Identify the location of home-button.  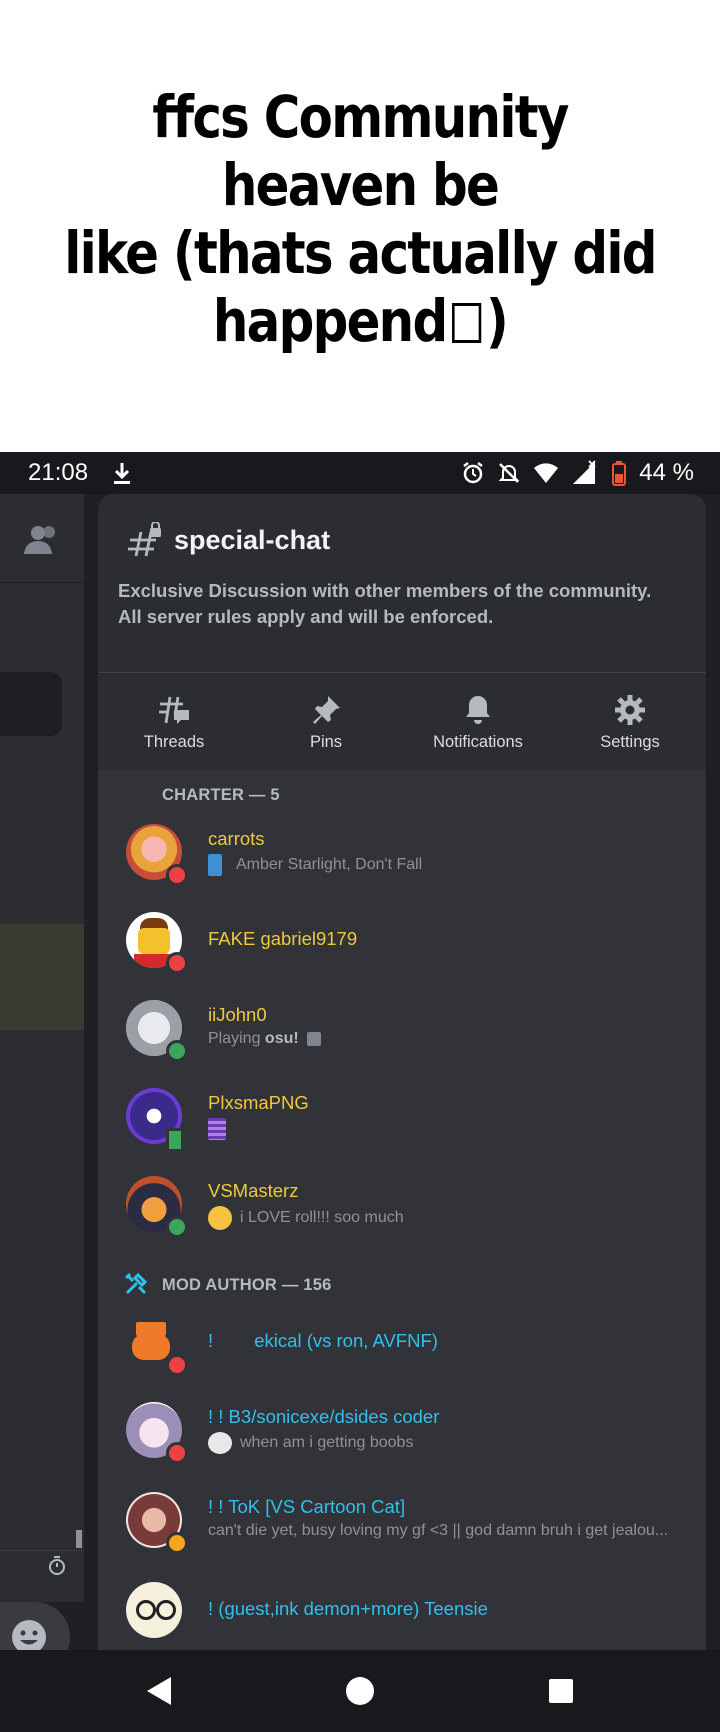
(360, 1691).